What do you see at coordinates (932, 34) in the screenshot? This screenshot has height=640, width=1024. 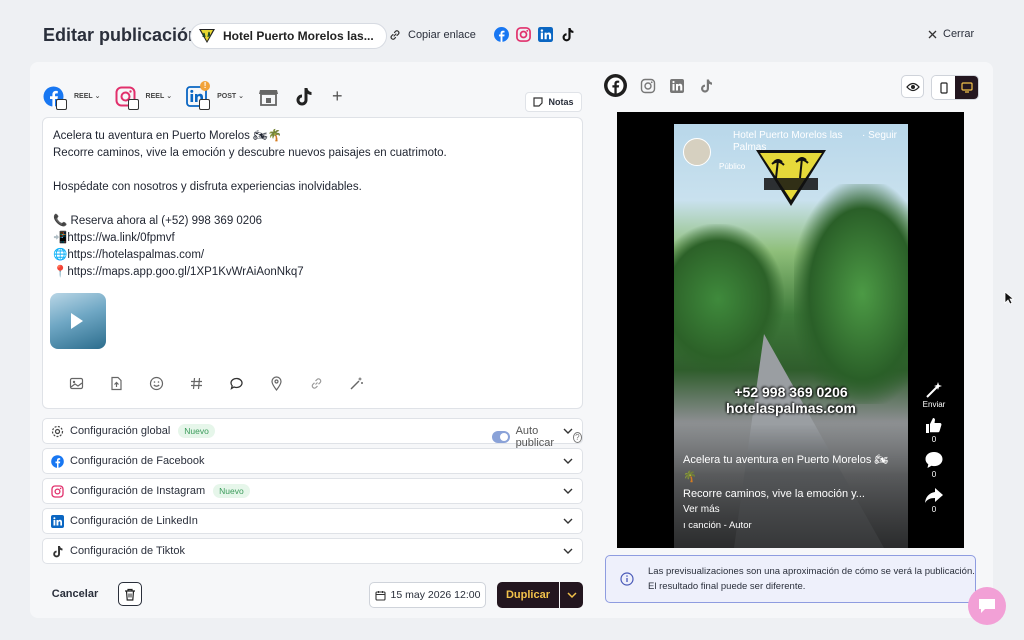 I see `close-icon` at bounding box center [932, 34].